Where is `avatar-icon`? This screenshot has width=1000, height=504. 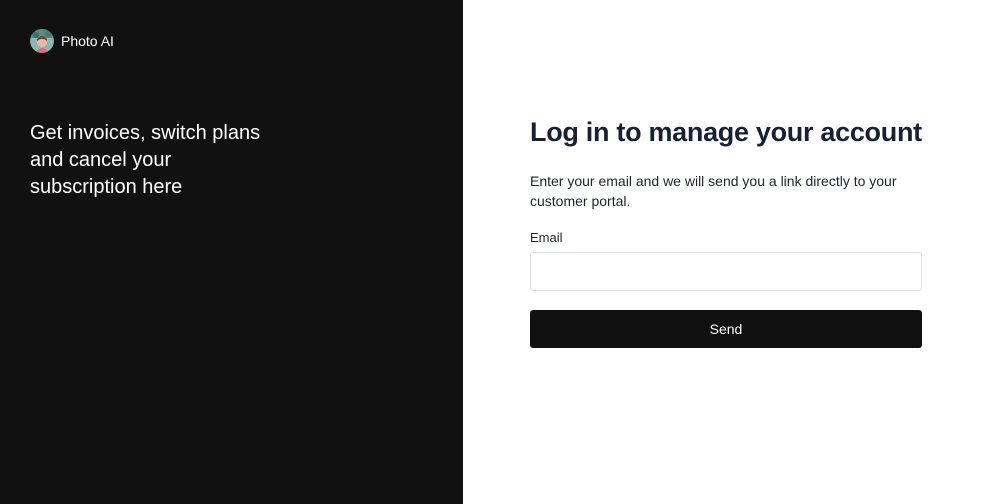 avatar-icon is located at coordinates (42, 41).